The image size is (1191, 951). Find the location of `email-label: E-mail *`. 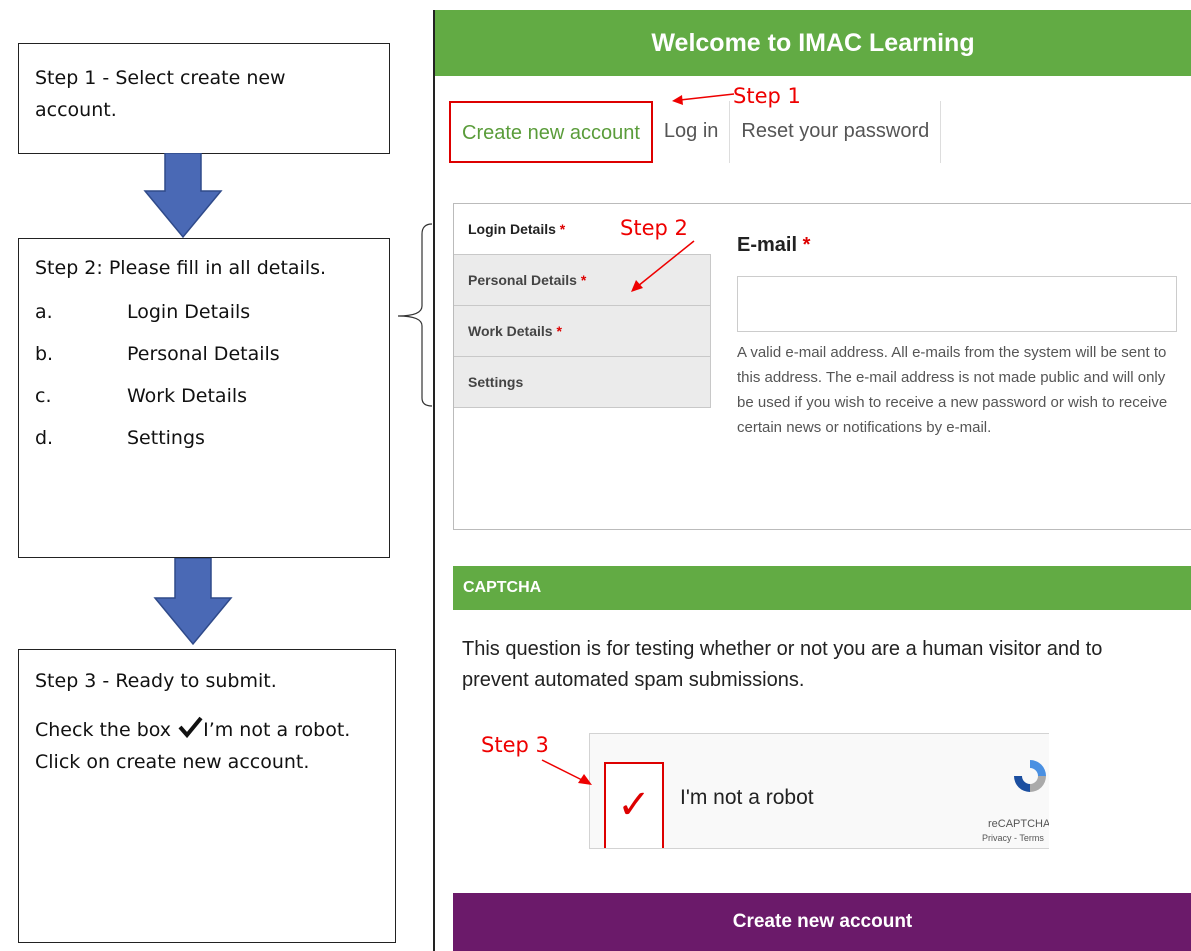

email-label: E-mail * is located at coordinates (773, 245).